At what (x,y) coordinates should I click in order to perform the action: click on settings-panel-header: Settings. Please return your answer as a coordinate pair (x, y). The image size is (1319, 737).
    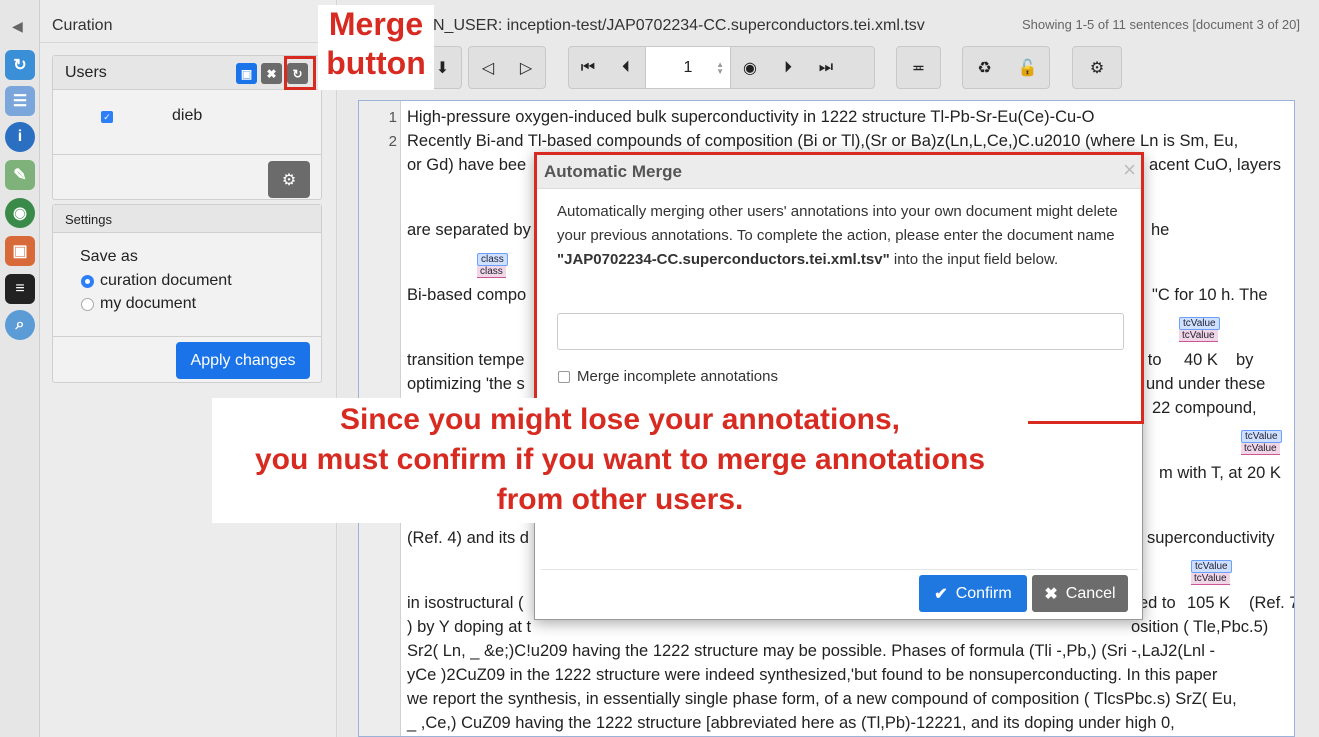
    Looking at the image, I should click on (187, 219).